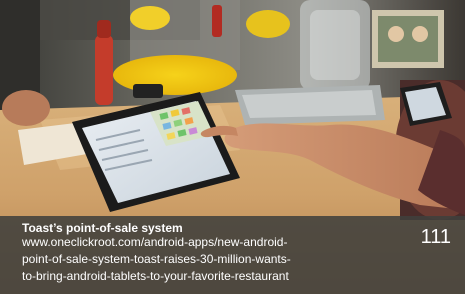  I want to click on page-number: 111, so click(435, 237).